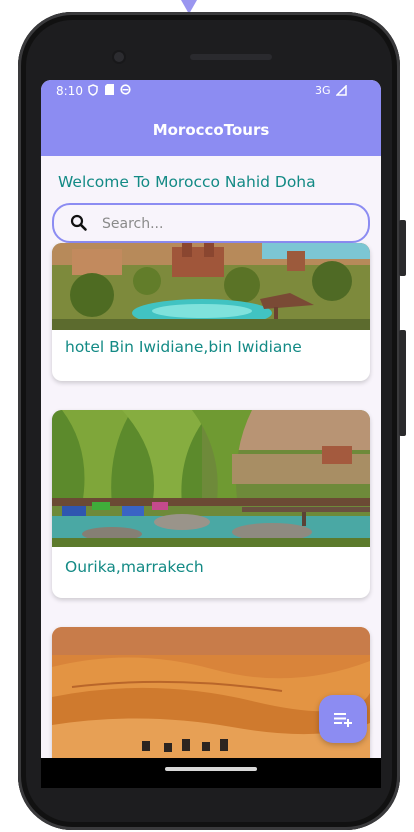 This screenshot has width=414, height=832. What do you see at coordinates (211, 769) in the screenshot?
I see `home-indicator` at bounding box center [211, 769].